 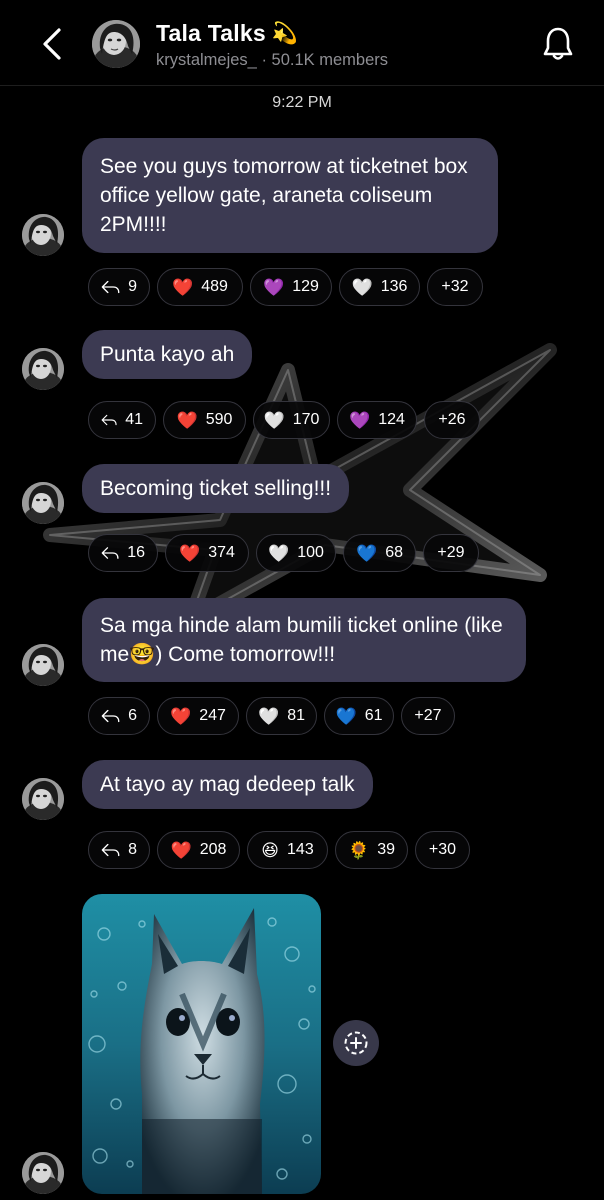 I want to click on reaction-count: 129, so click(x=305, y=286).